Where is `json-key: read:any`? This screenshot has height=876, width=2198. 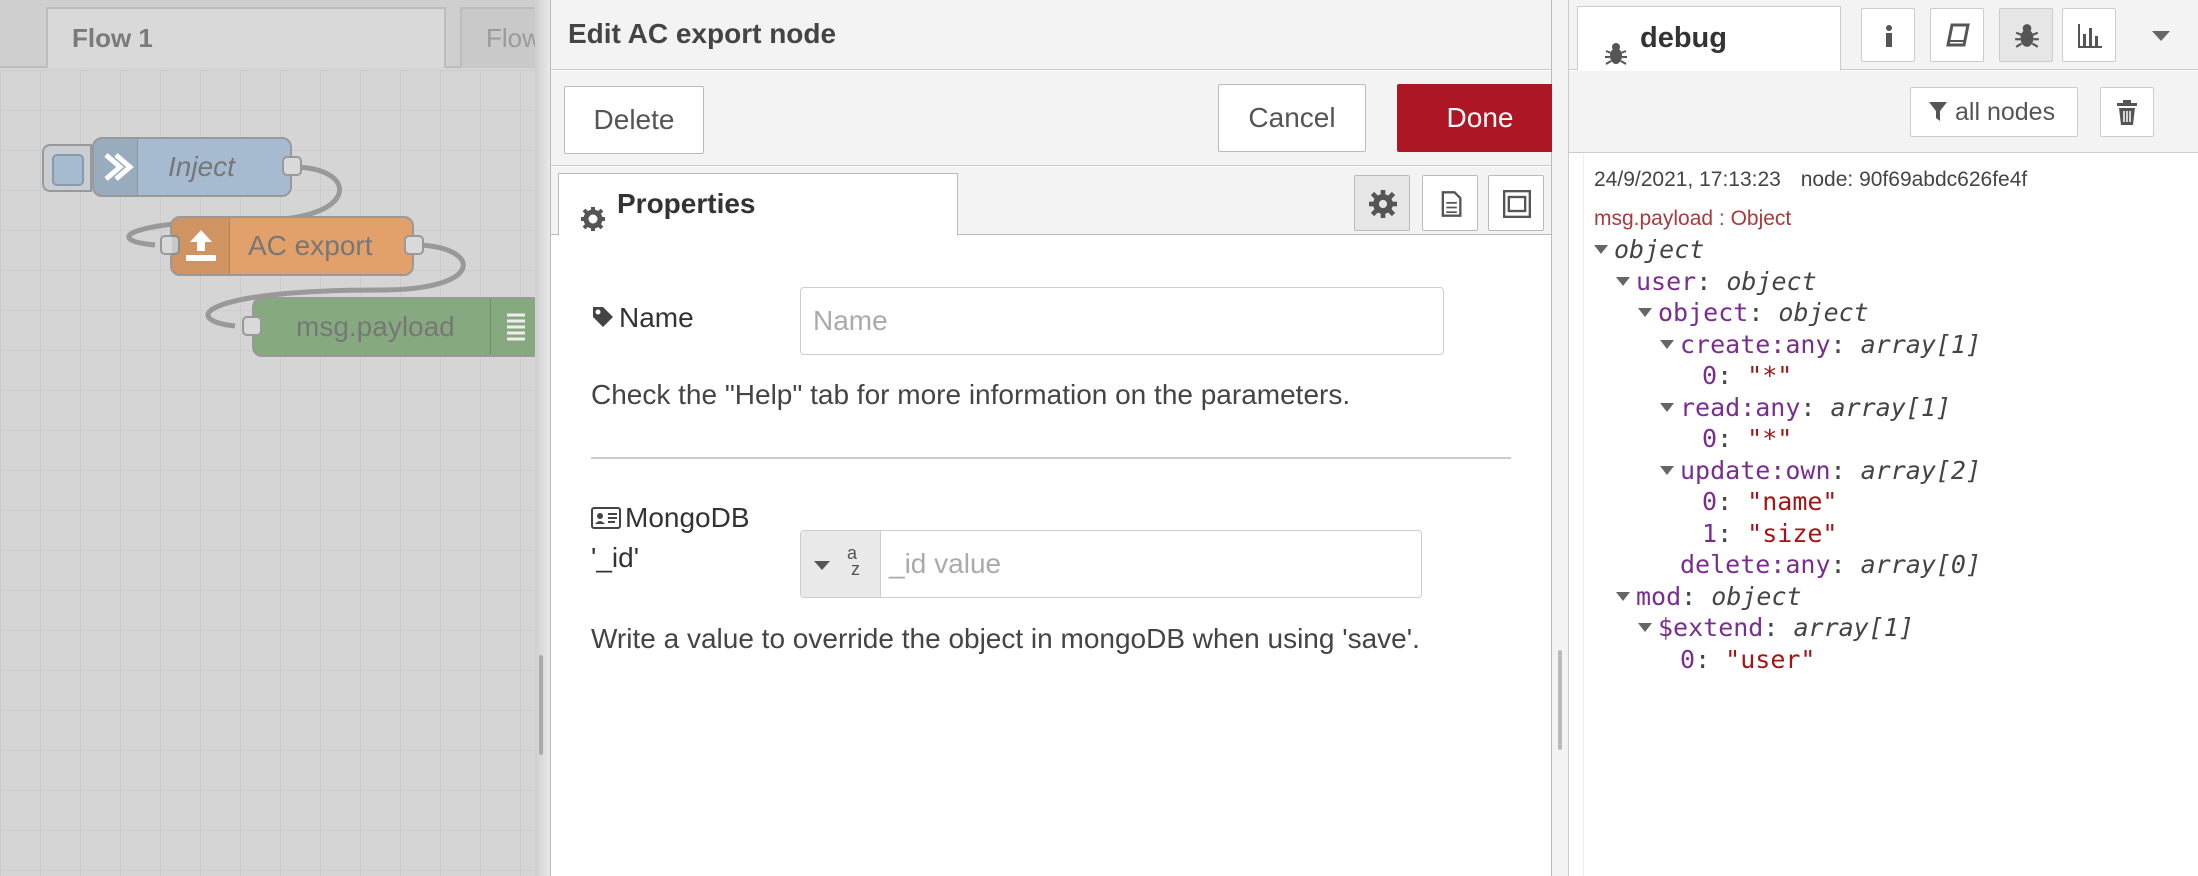 json-key: read:any is located at coordinates (1740, 407).